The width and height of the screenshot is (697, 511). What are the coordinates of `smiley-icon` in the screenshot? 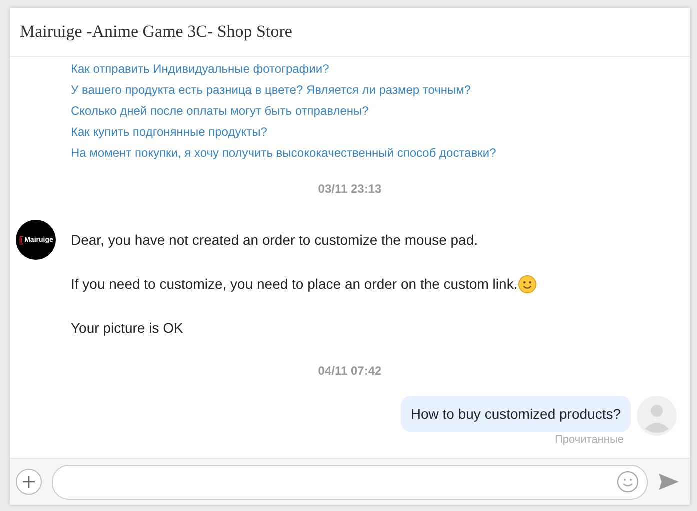 It's located at (527, 284).